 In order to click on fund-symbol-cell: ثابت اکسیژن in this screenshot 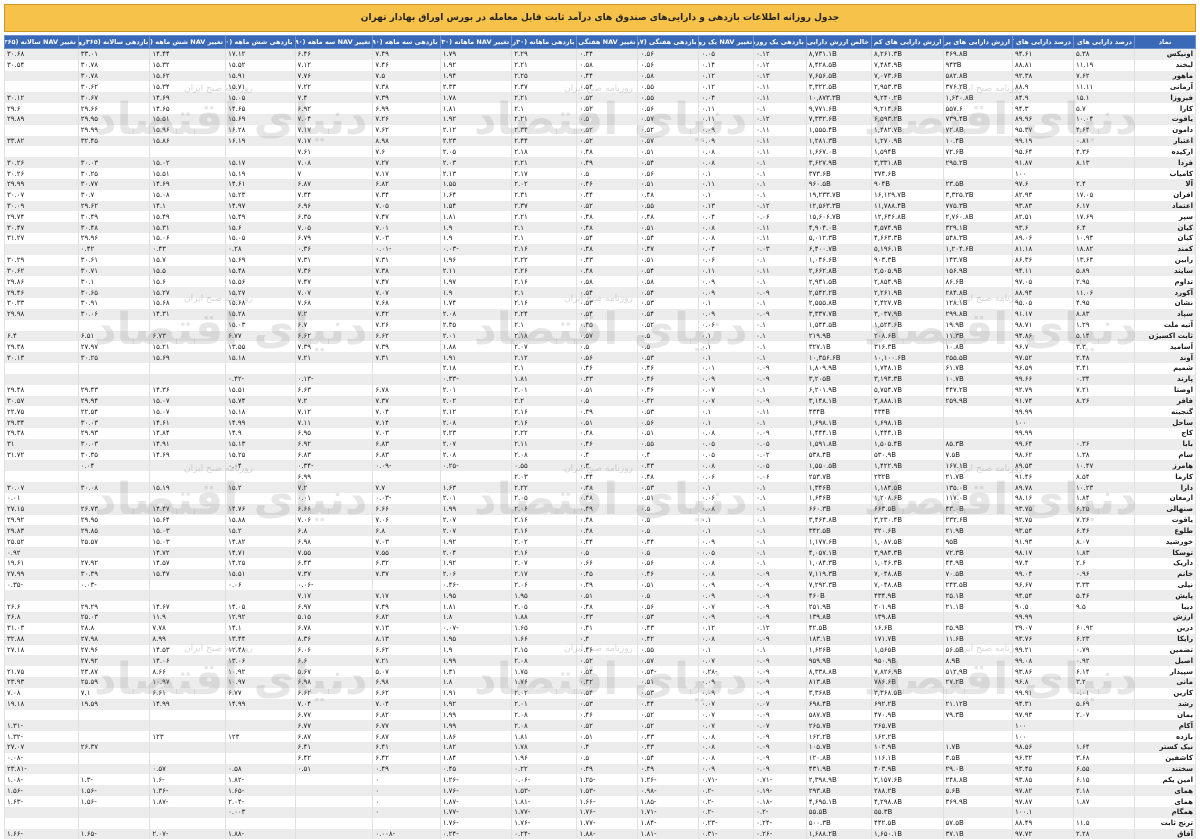, I will do `click(1165, 336)`.